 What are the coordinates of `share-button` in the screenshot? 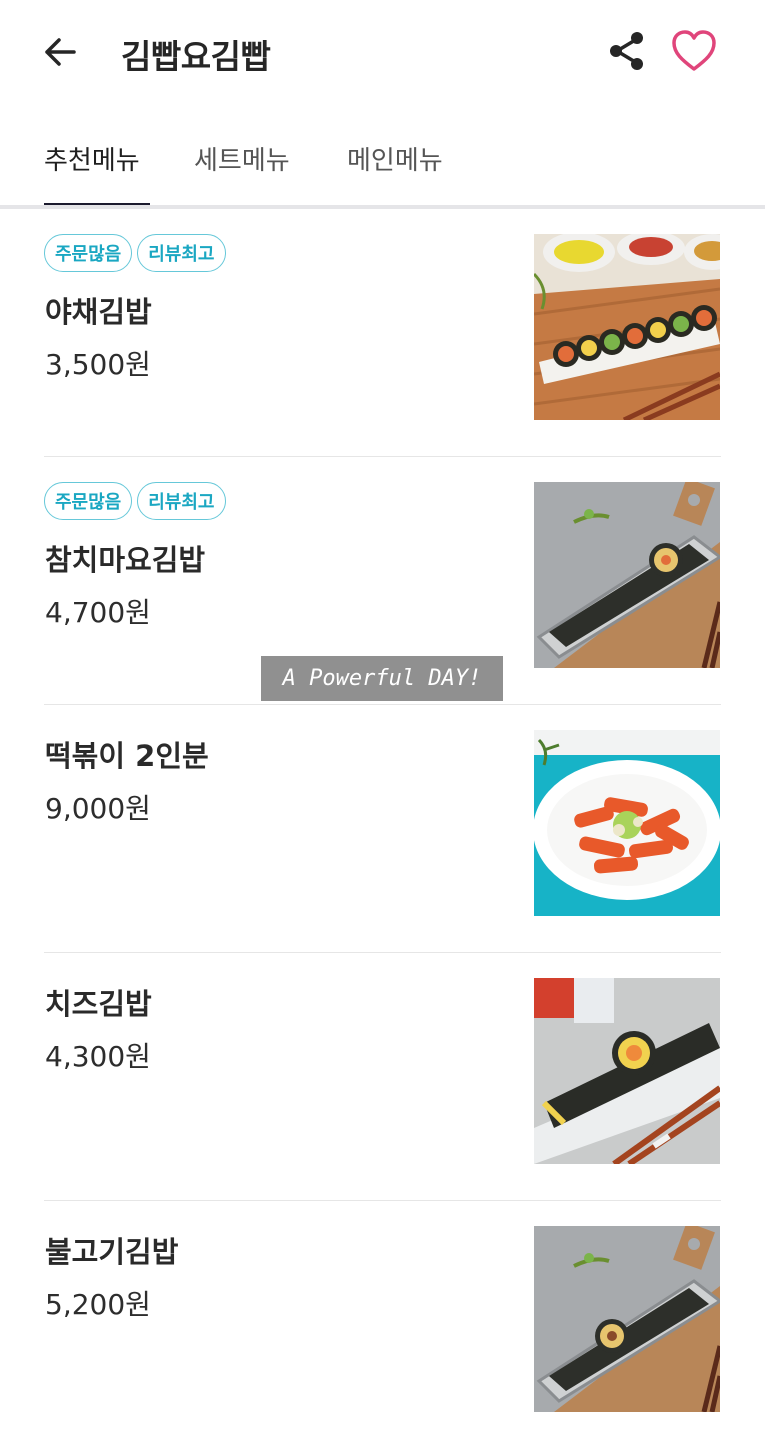 It's located at (627, 53).